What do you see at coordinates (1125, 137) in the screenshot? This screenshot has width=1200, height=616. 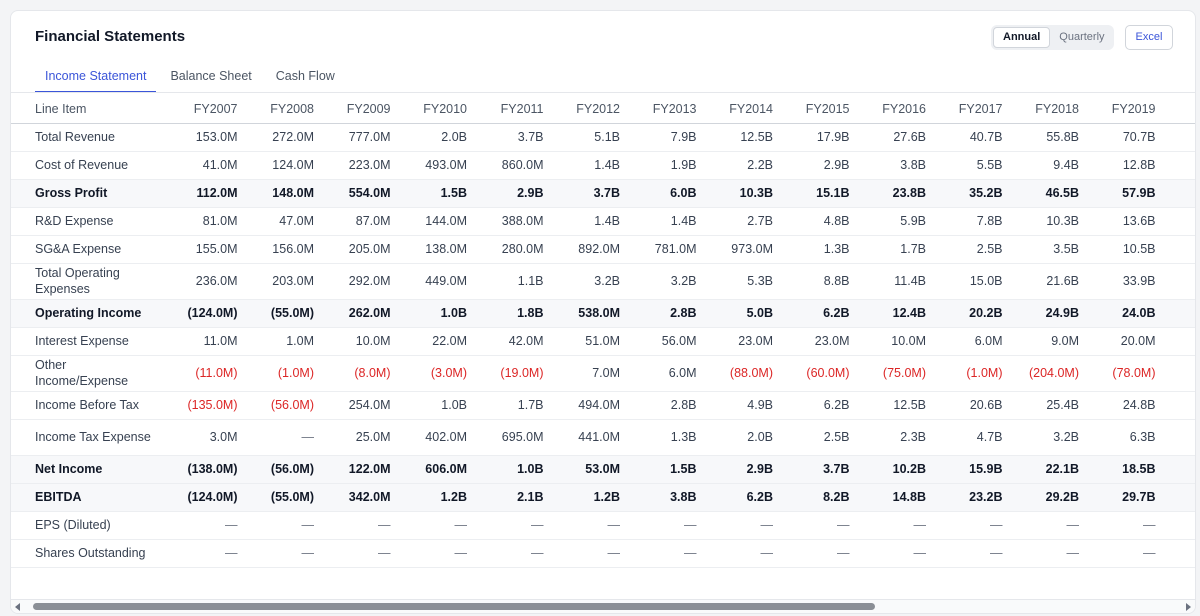 I see `table-cell: 70.7B` at bounding box center [1125, 137].